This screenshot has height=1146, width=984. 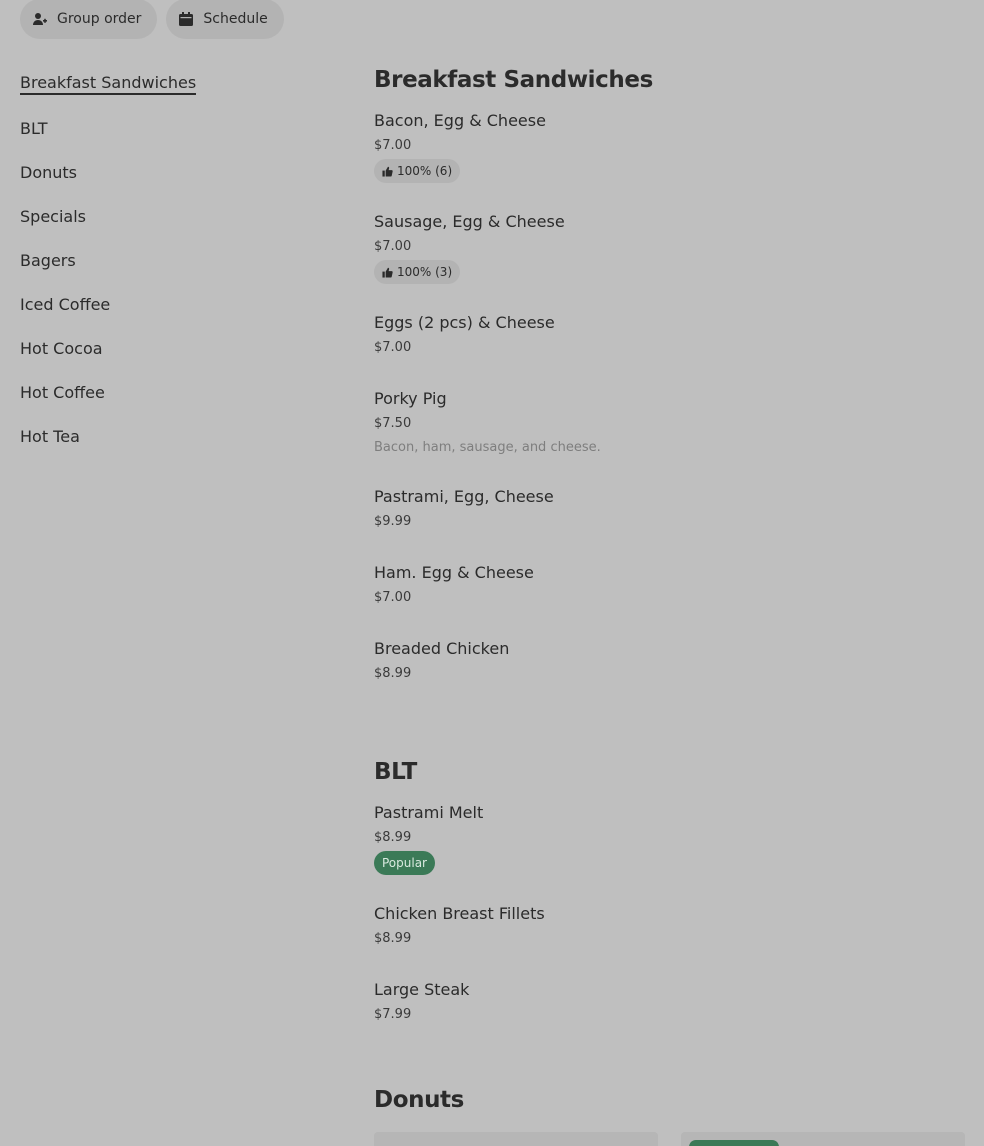 I want to click on item-name: Chicken Breast Fillets, so click(x=459, y=913).